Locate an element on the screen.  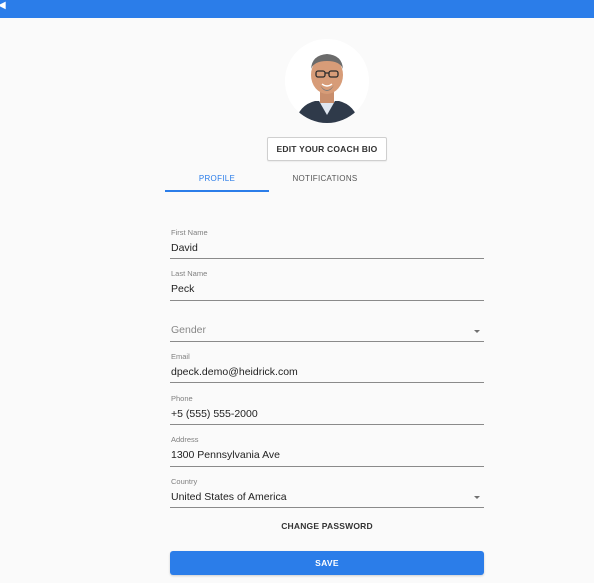
first-name-field: First Name David is located at coordinates (327, 244).